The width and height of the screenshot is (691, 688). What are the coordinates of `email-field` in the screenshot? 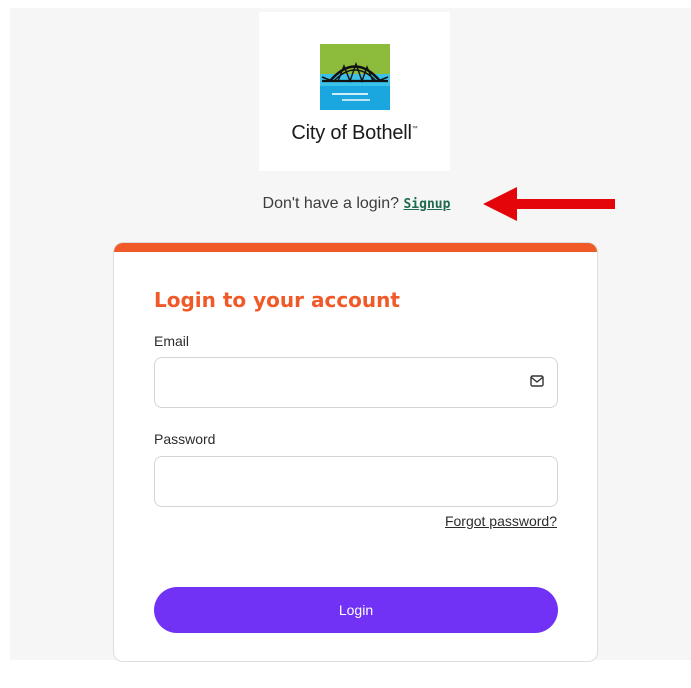 It's located at (356, 382).